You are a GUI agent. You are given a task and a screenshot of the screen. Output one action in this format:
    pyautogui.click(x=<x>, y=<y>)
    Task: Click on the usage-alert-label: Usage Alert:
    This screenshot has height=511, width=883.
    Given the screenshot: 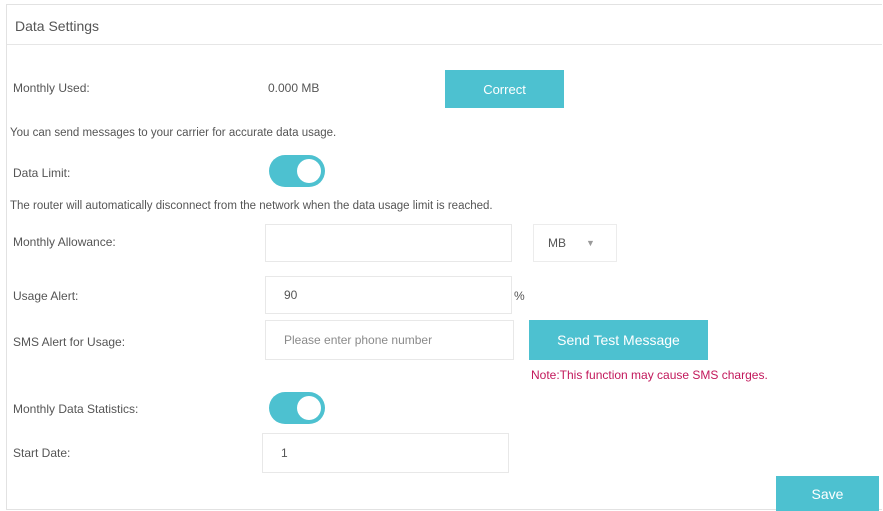 What is the action you would take?
    pyautogui.click(x=46, y=296)
    